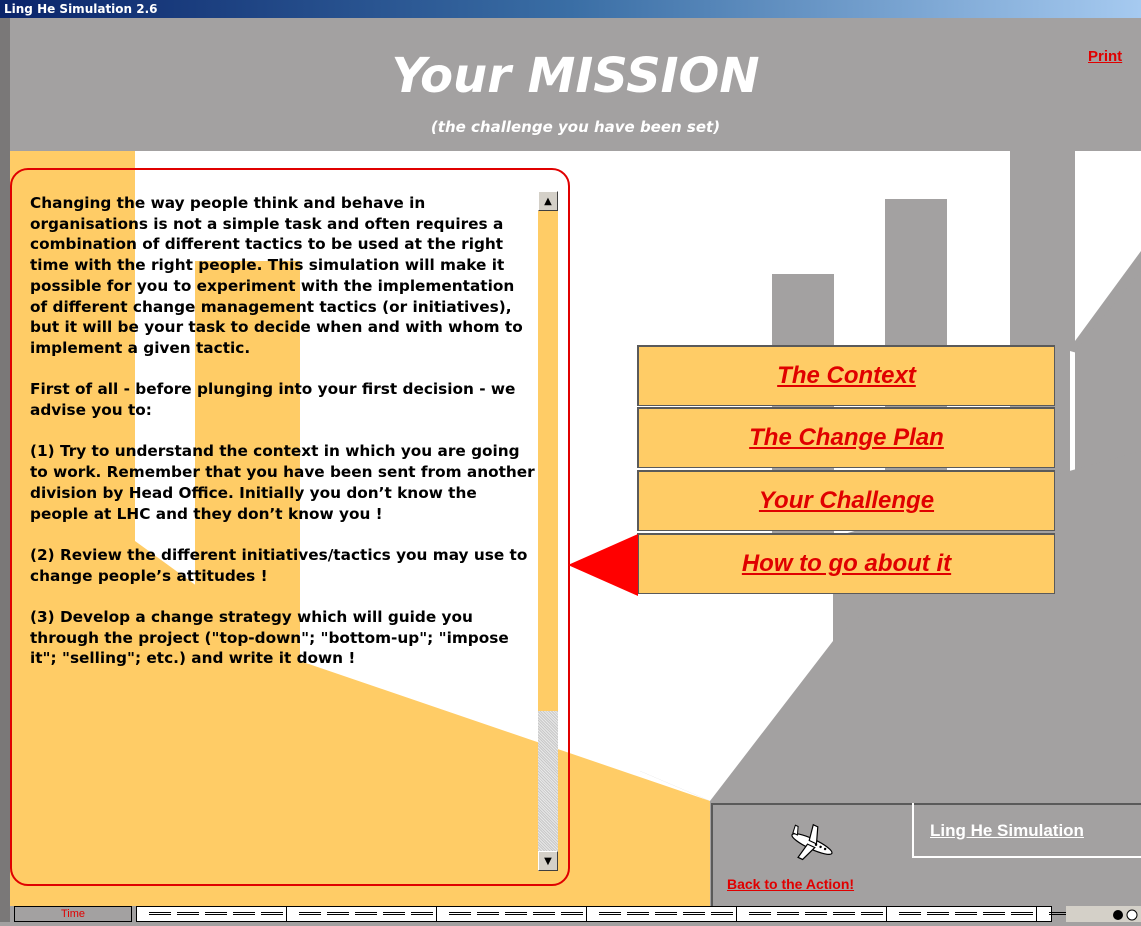 The image size is (1141, 926). What do you see at coordinates (812, 844) in the screenshot?
I see `airplane-icon` at bounding box center [812, 844].